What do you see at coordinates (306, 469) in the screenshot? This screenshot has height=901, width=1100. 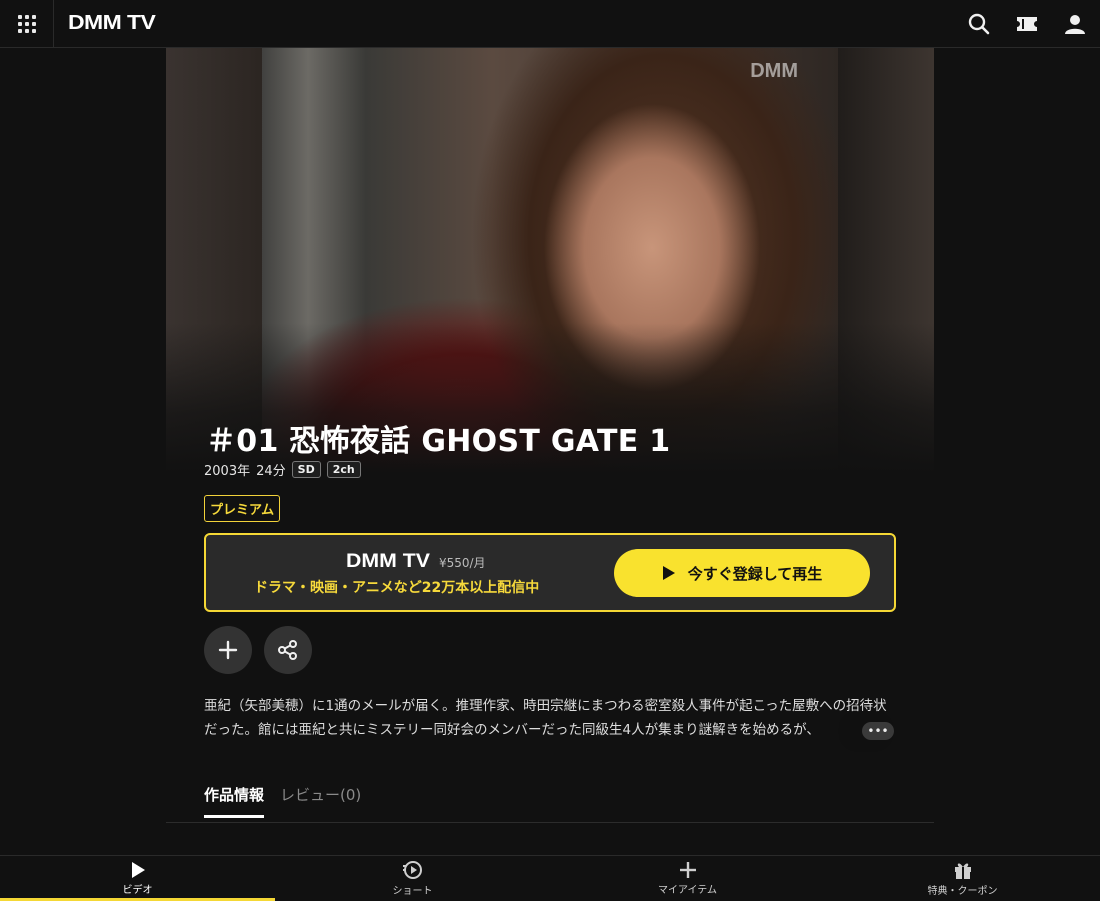 I see `quality-badge: SD` at bounding box center [306, 469].